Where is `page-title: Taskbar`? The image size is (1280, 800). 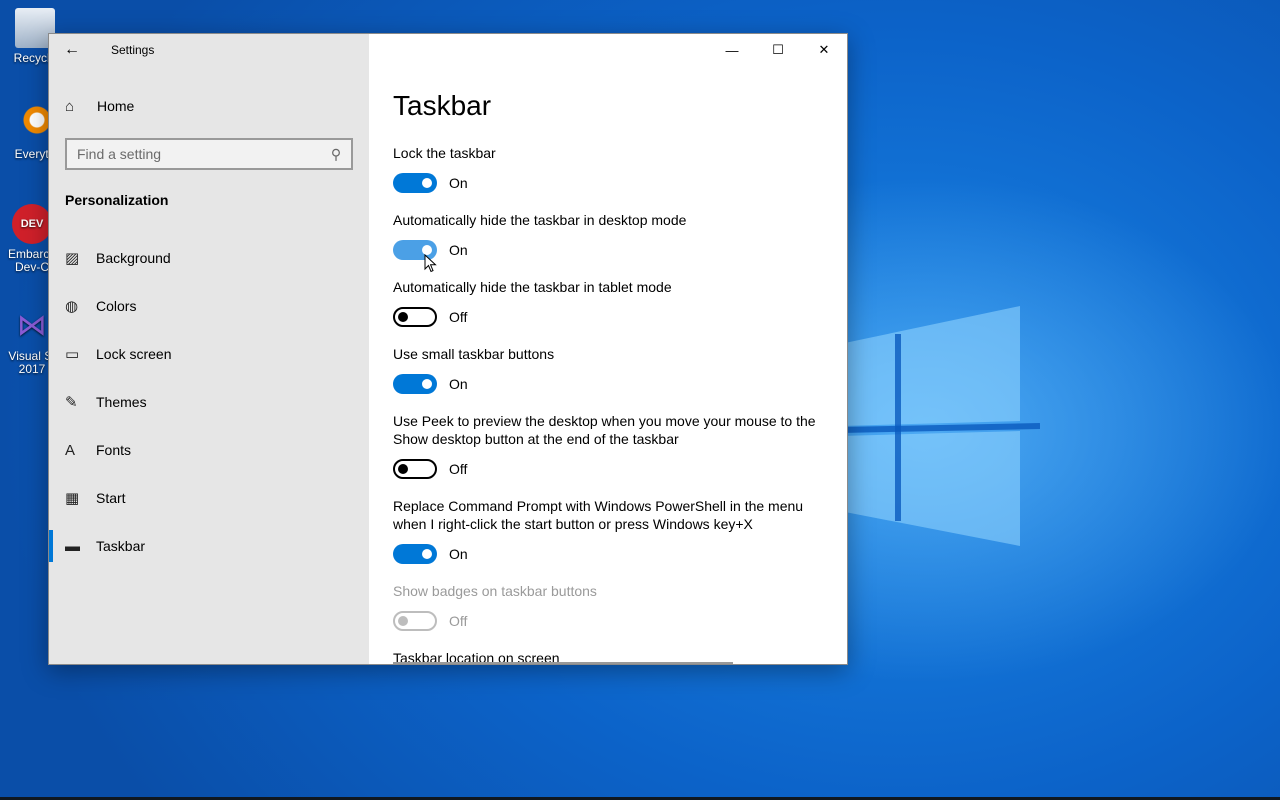
page-title: Taskbar is located at coordinates (442, 105).